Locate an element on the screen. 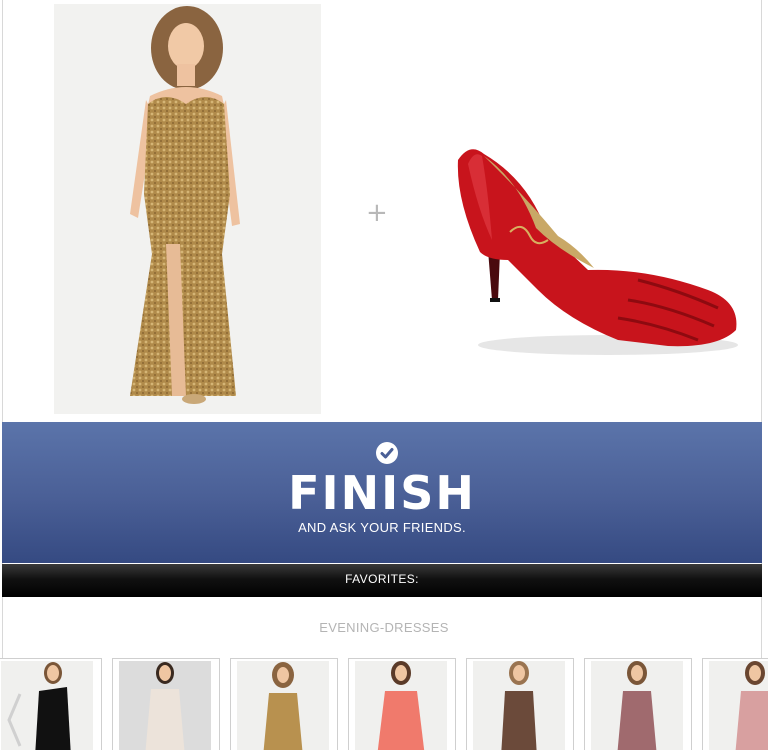 This screenshot has width=768, height=754. favorites-bar: FAVORITES: is located at coordinates (382, 580).